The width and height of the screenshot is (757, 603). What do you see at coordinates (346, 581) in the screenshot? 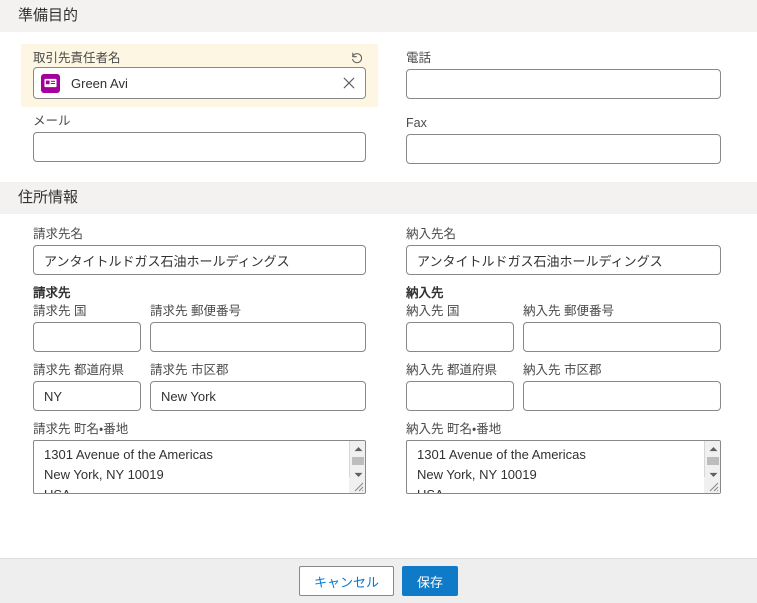
I see `cancel-button: キャンセル` at bounding box center [346, 581].